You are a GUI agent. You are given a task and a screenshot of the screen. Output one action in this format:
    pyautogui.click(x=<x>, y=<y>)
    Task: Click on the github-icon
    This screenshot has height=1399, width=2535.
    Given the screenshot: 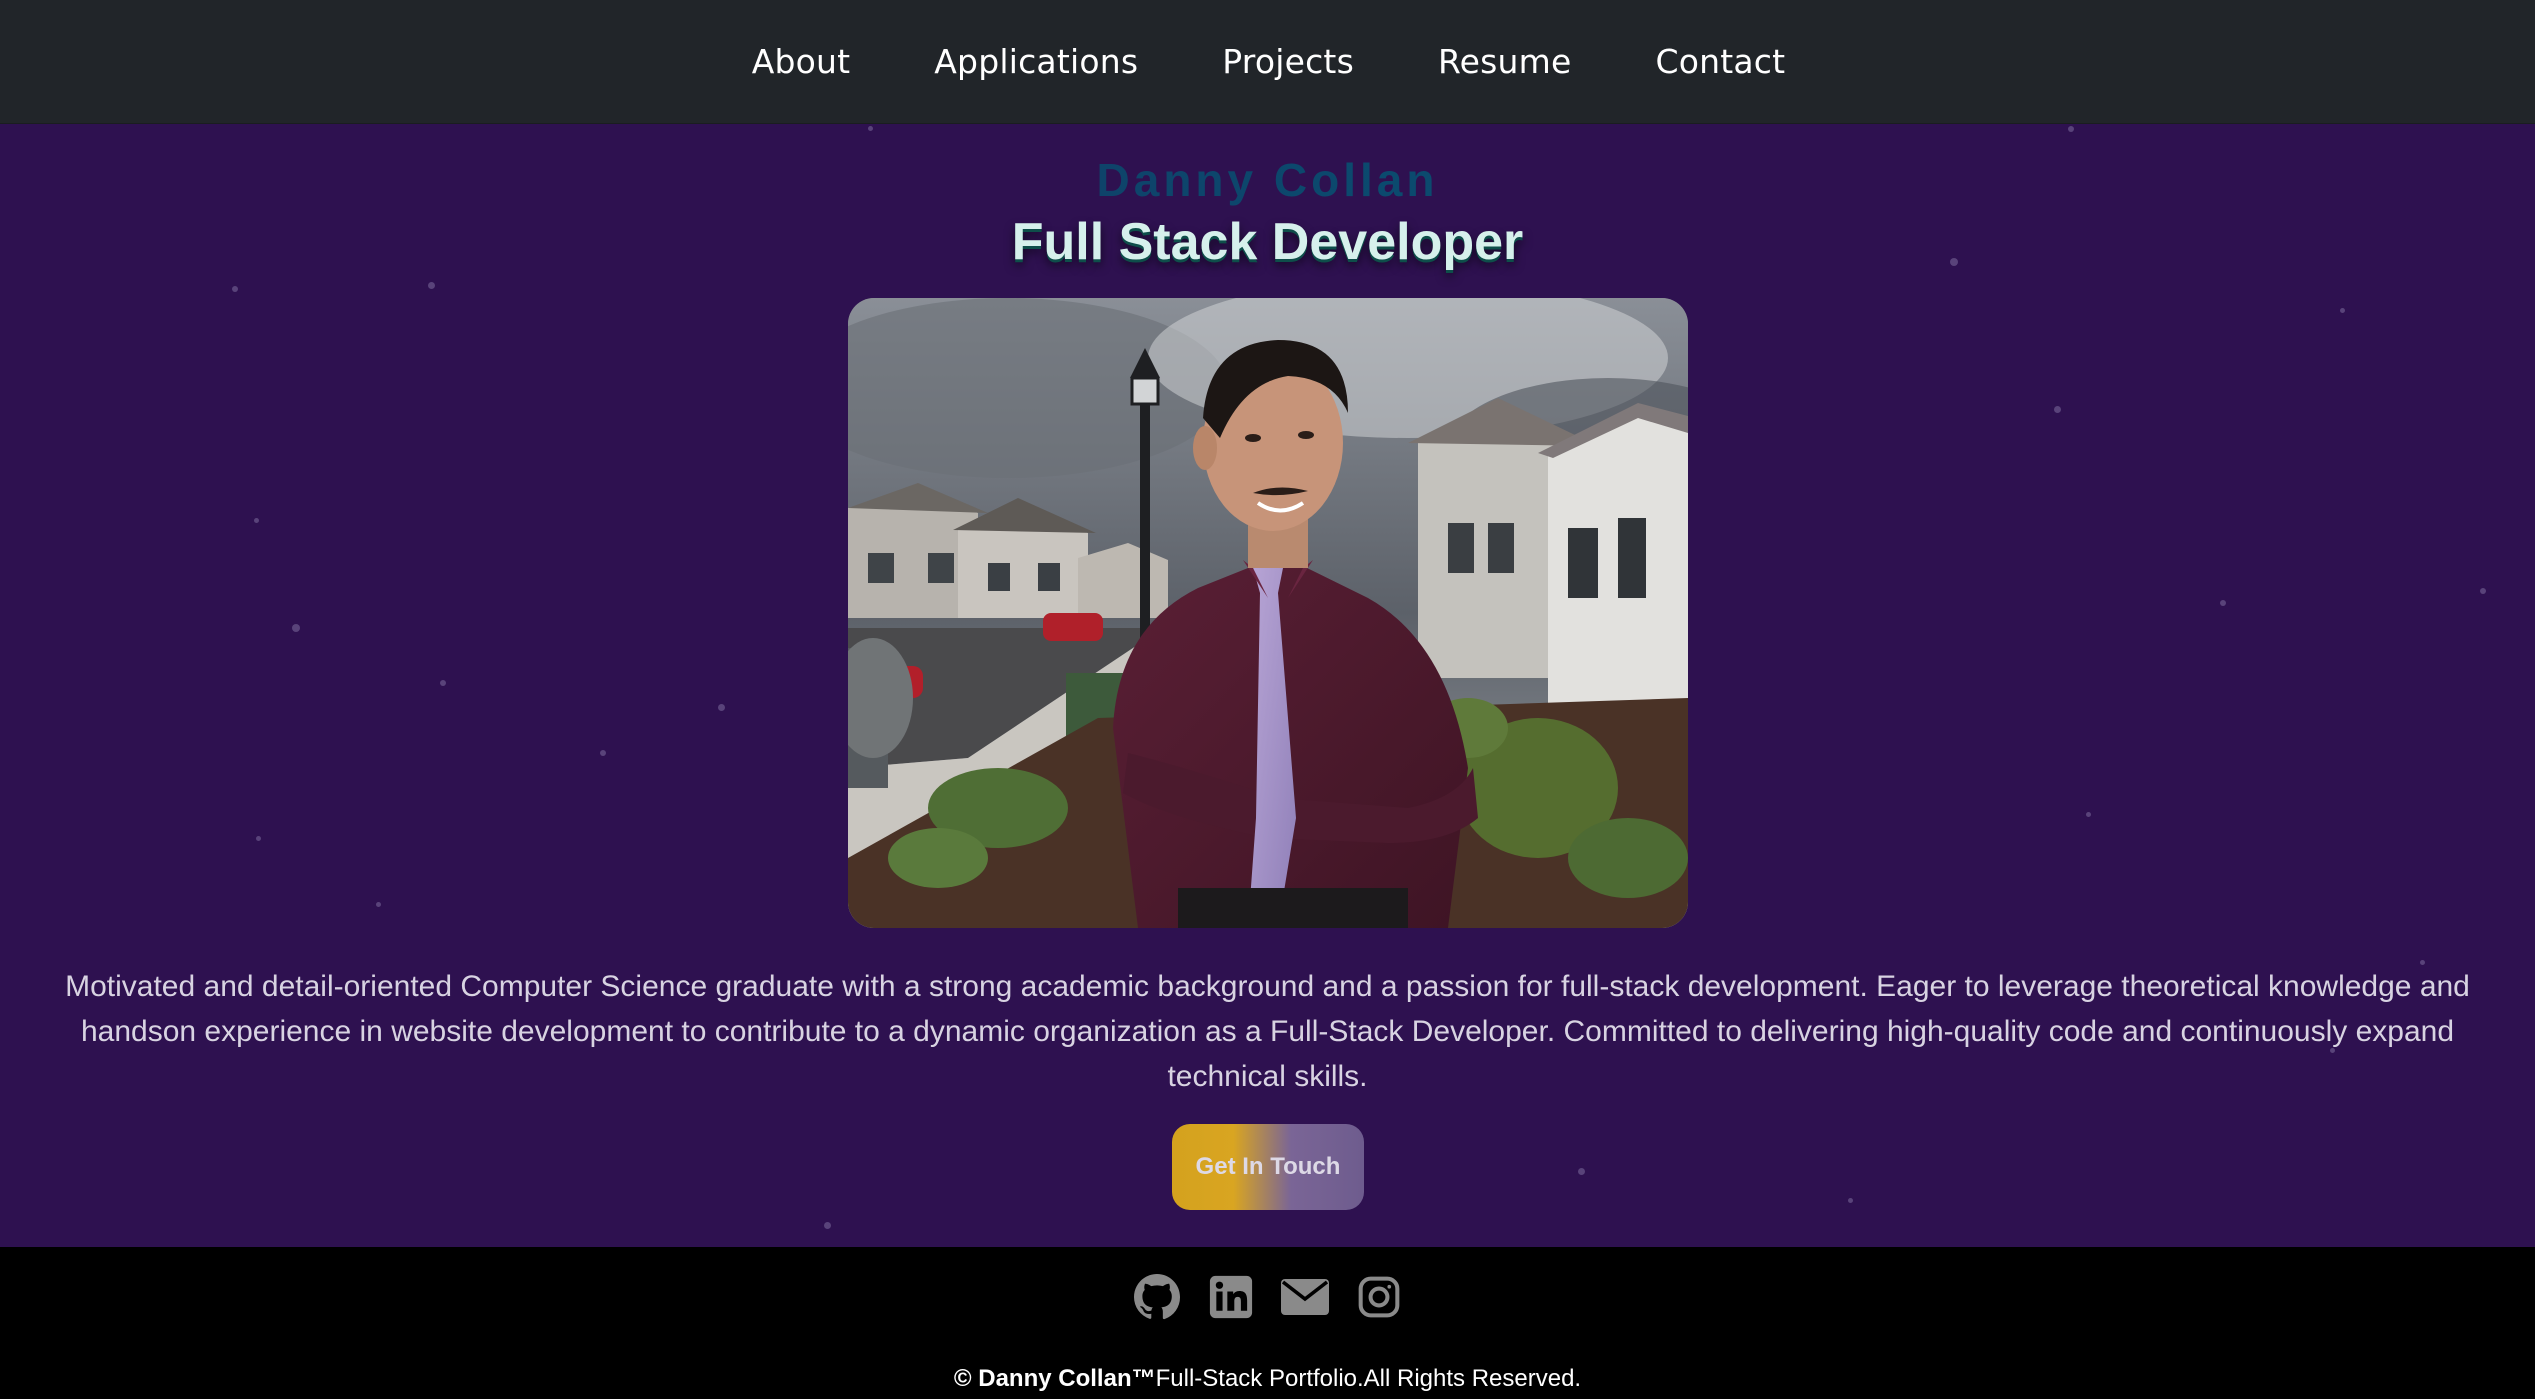 What is the action you would take?
    pyautogui.click(x=1157, y=1297)
    